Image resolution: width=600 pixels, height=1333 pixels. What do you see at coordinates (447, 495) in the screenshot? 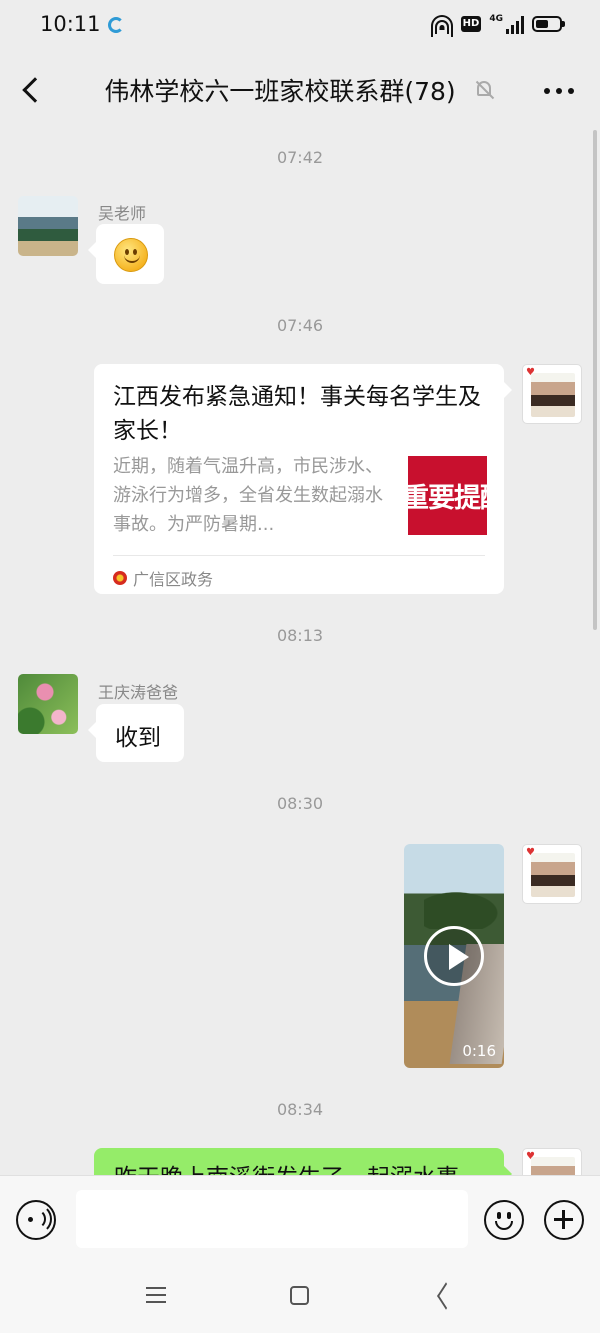
I see `link-thumbnail: 重要提醒` at bounding box center [447, 495].